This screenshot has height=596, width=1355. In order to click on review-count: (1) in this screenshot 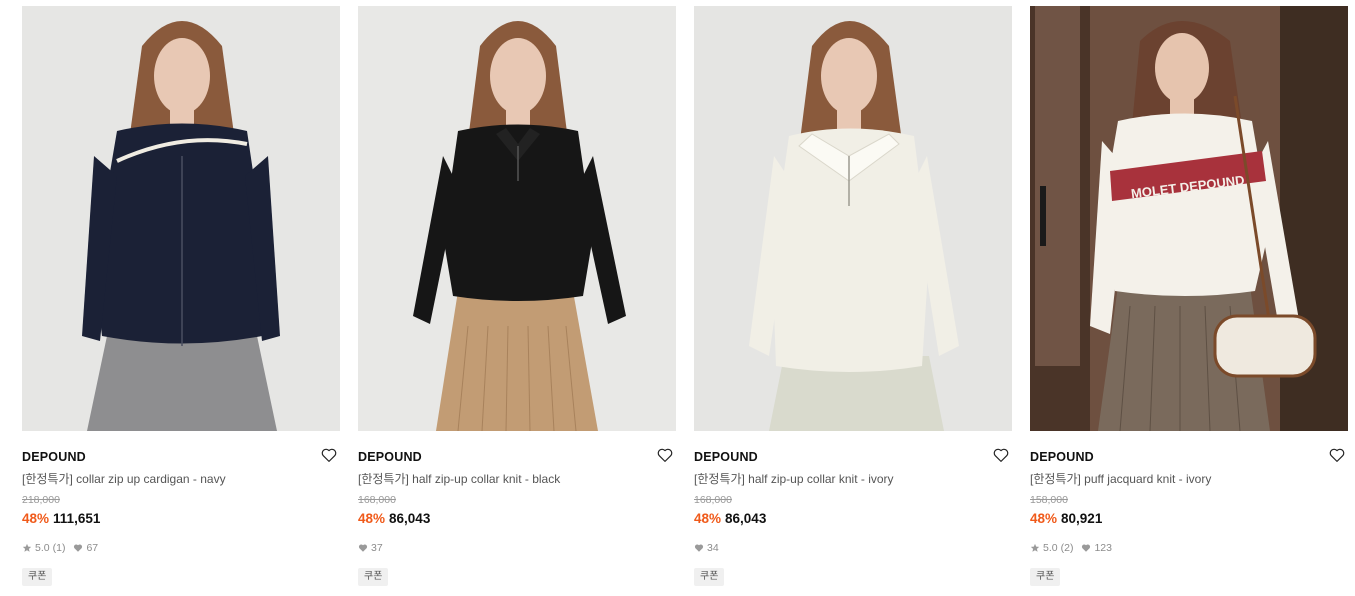, I will do `click(59, 548)`.